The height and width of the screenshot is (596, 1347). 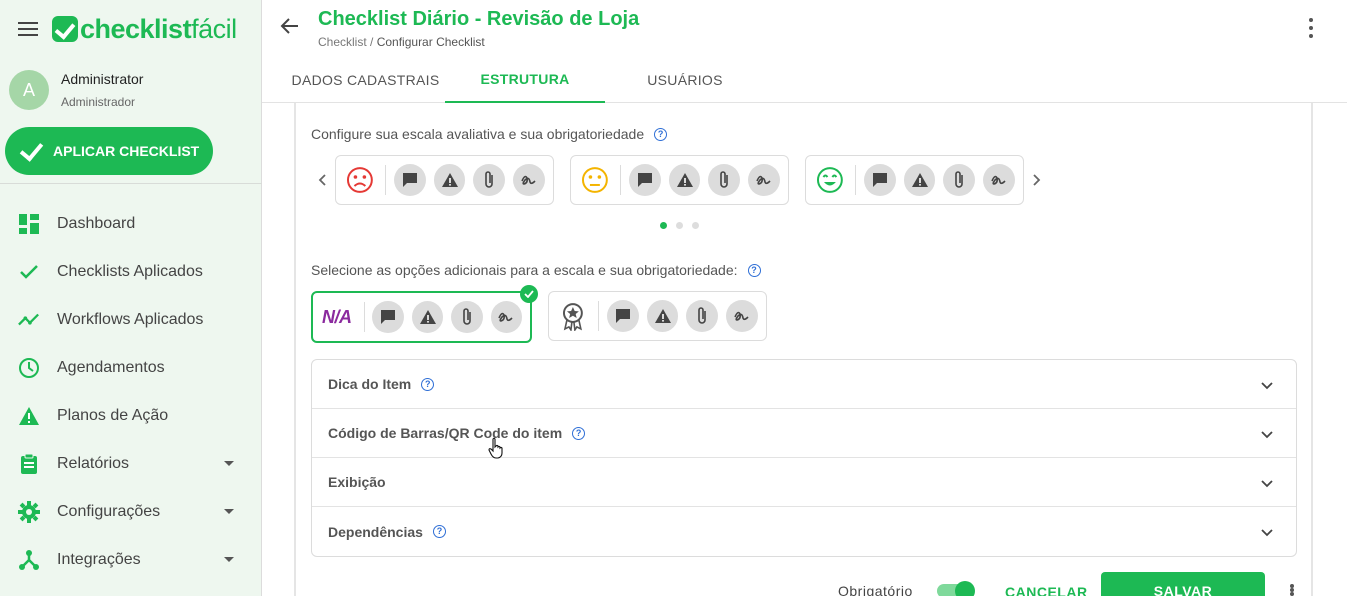 What do you see at coordinates (594, 180) in the screenshot?
I see `neutral-face-icon` at bounding box center [594, 180].